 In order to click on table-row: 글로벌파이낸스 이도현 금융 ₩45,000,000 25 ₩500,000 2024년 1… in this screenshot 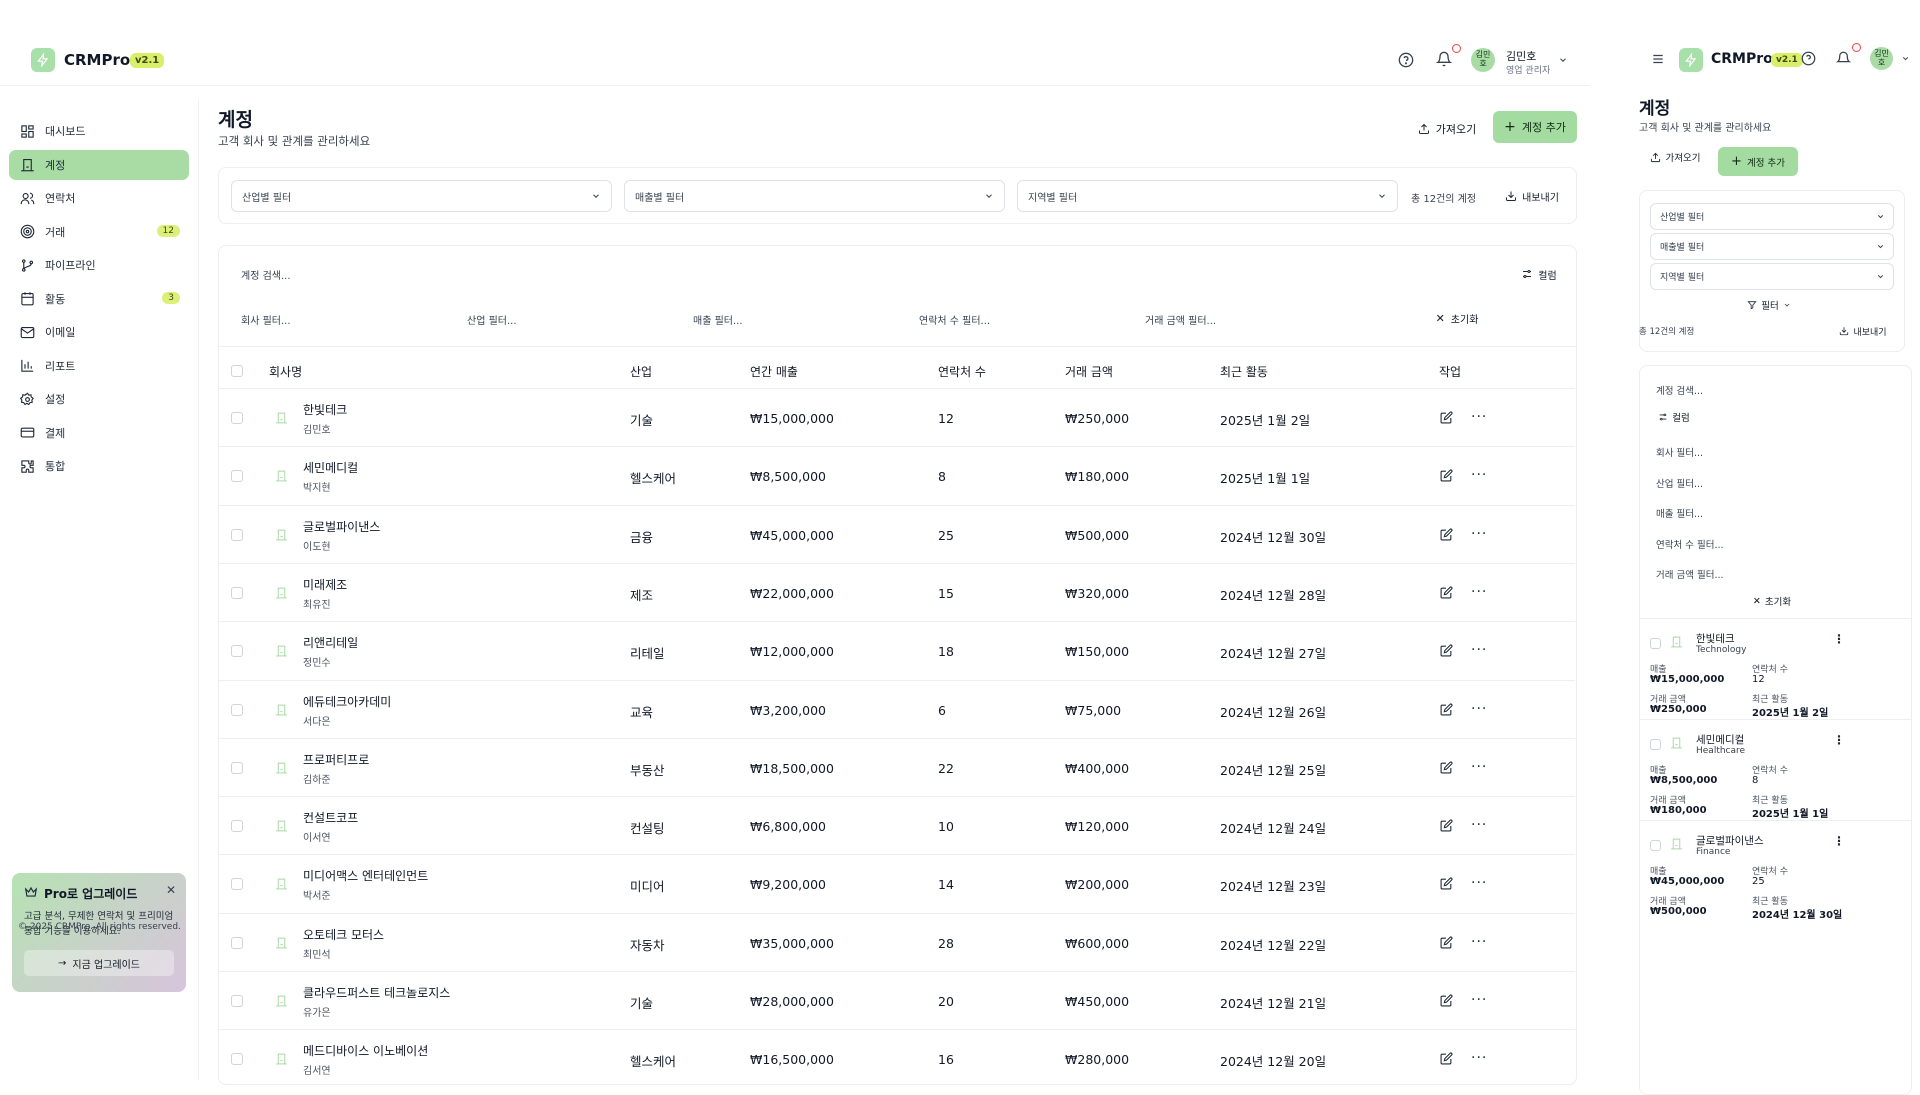, I will do `click(897, 533)`.